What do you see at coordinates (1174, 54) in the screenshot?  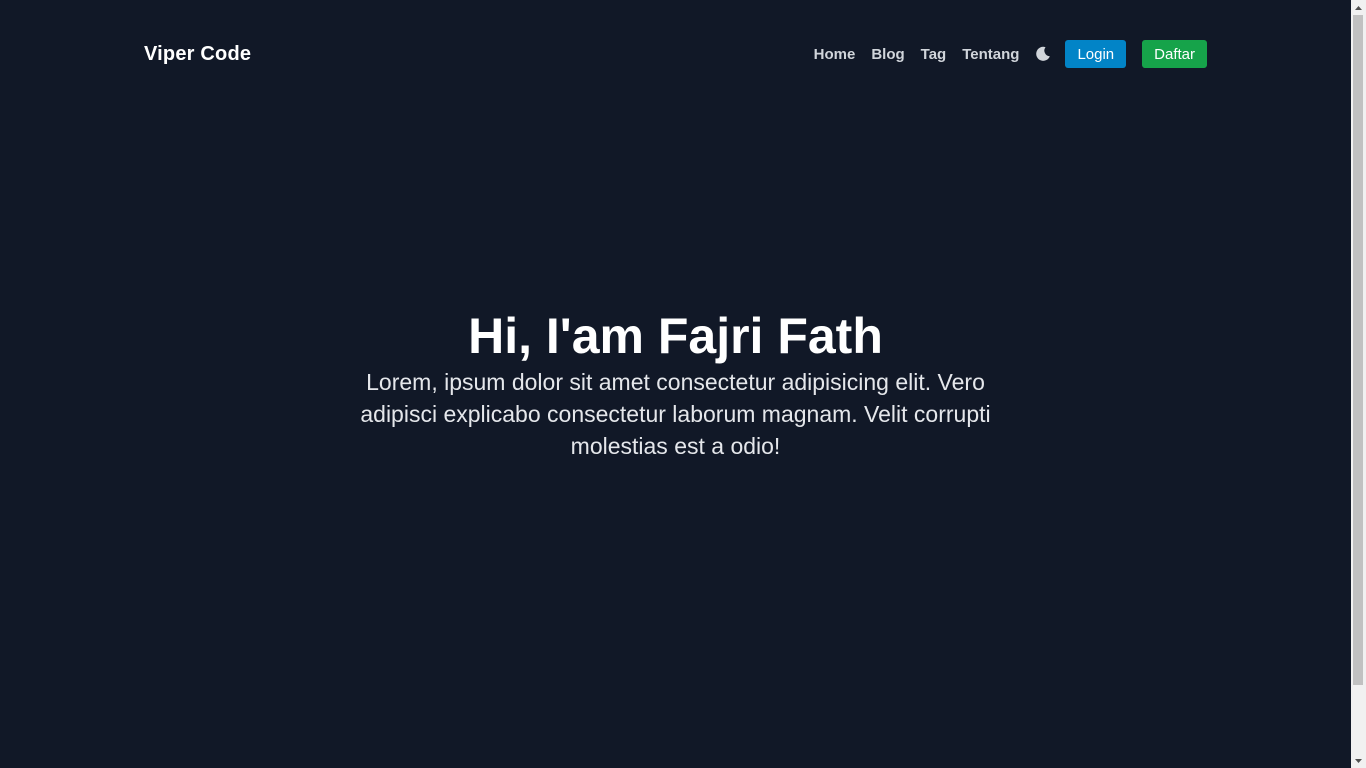 I see `register-button: Daftar` at bounding box center [1174, 54].